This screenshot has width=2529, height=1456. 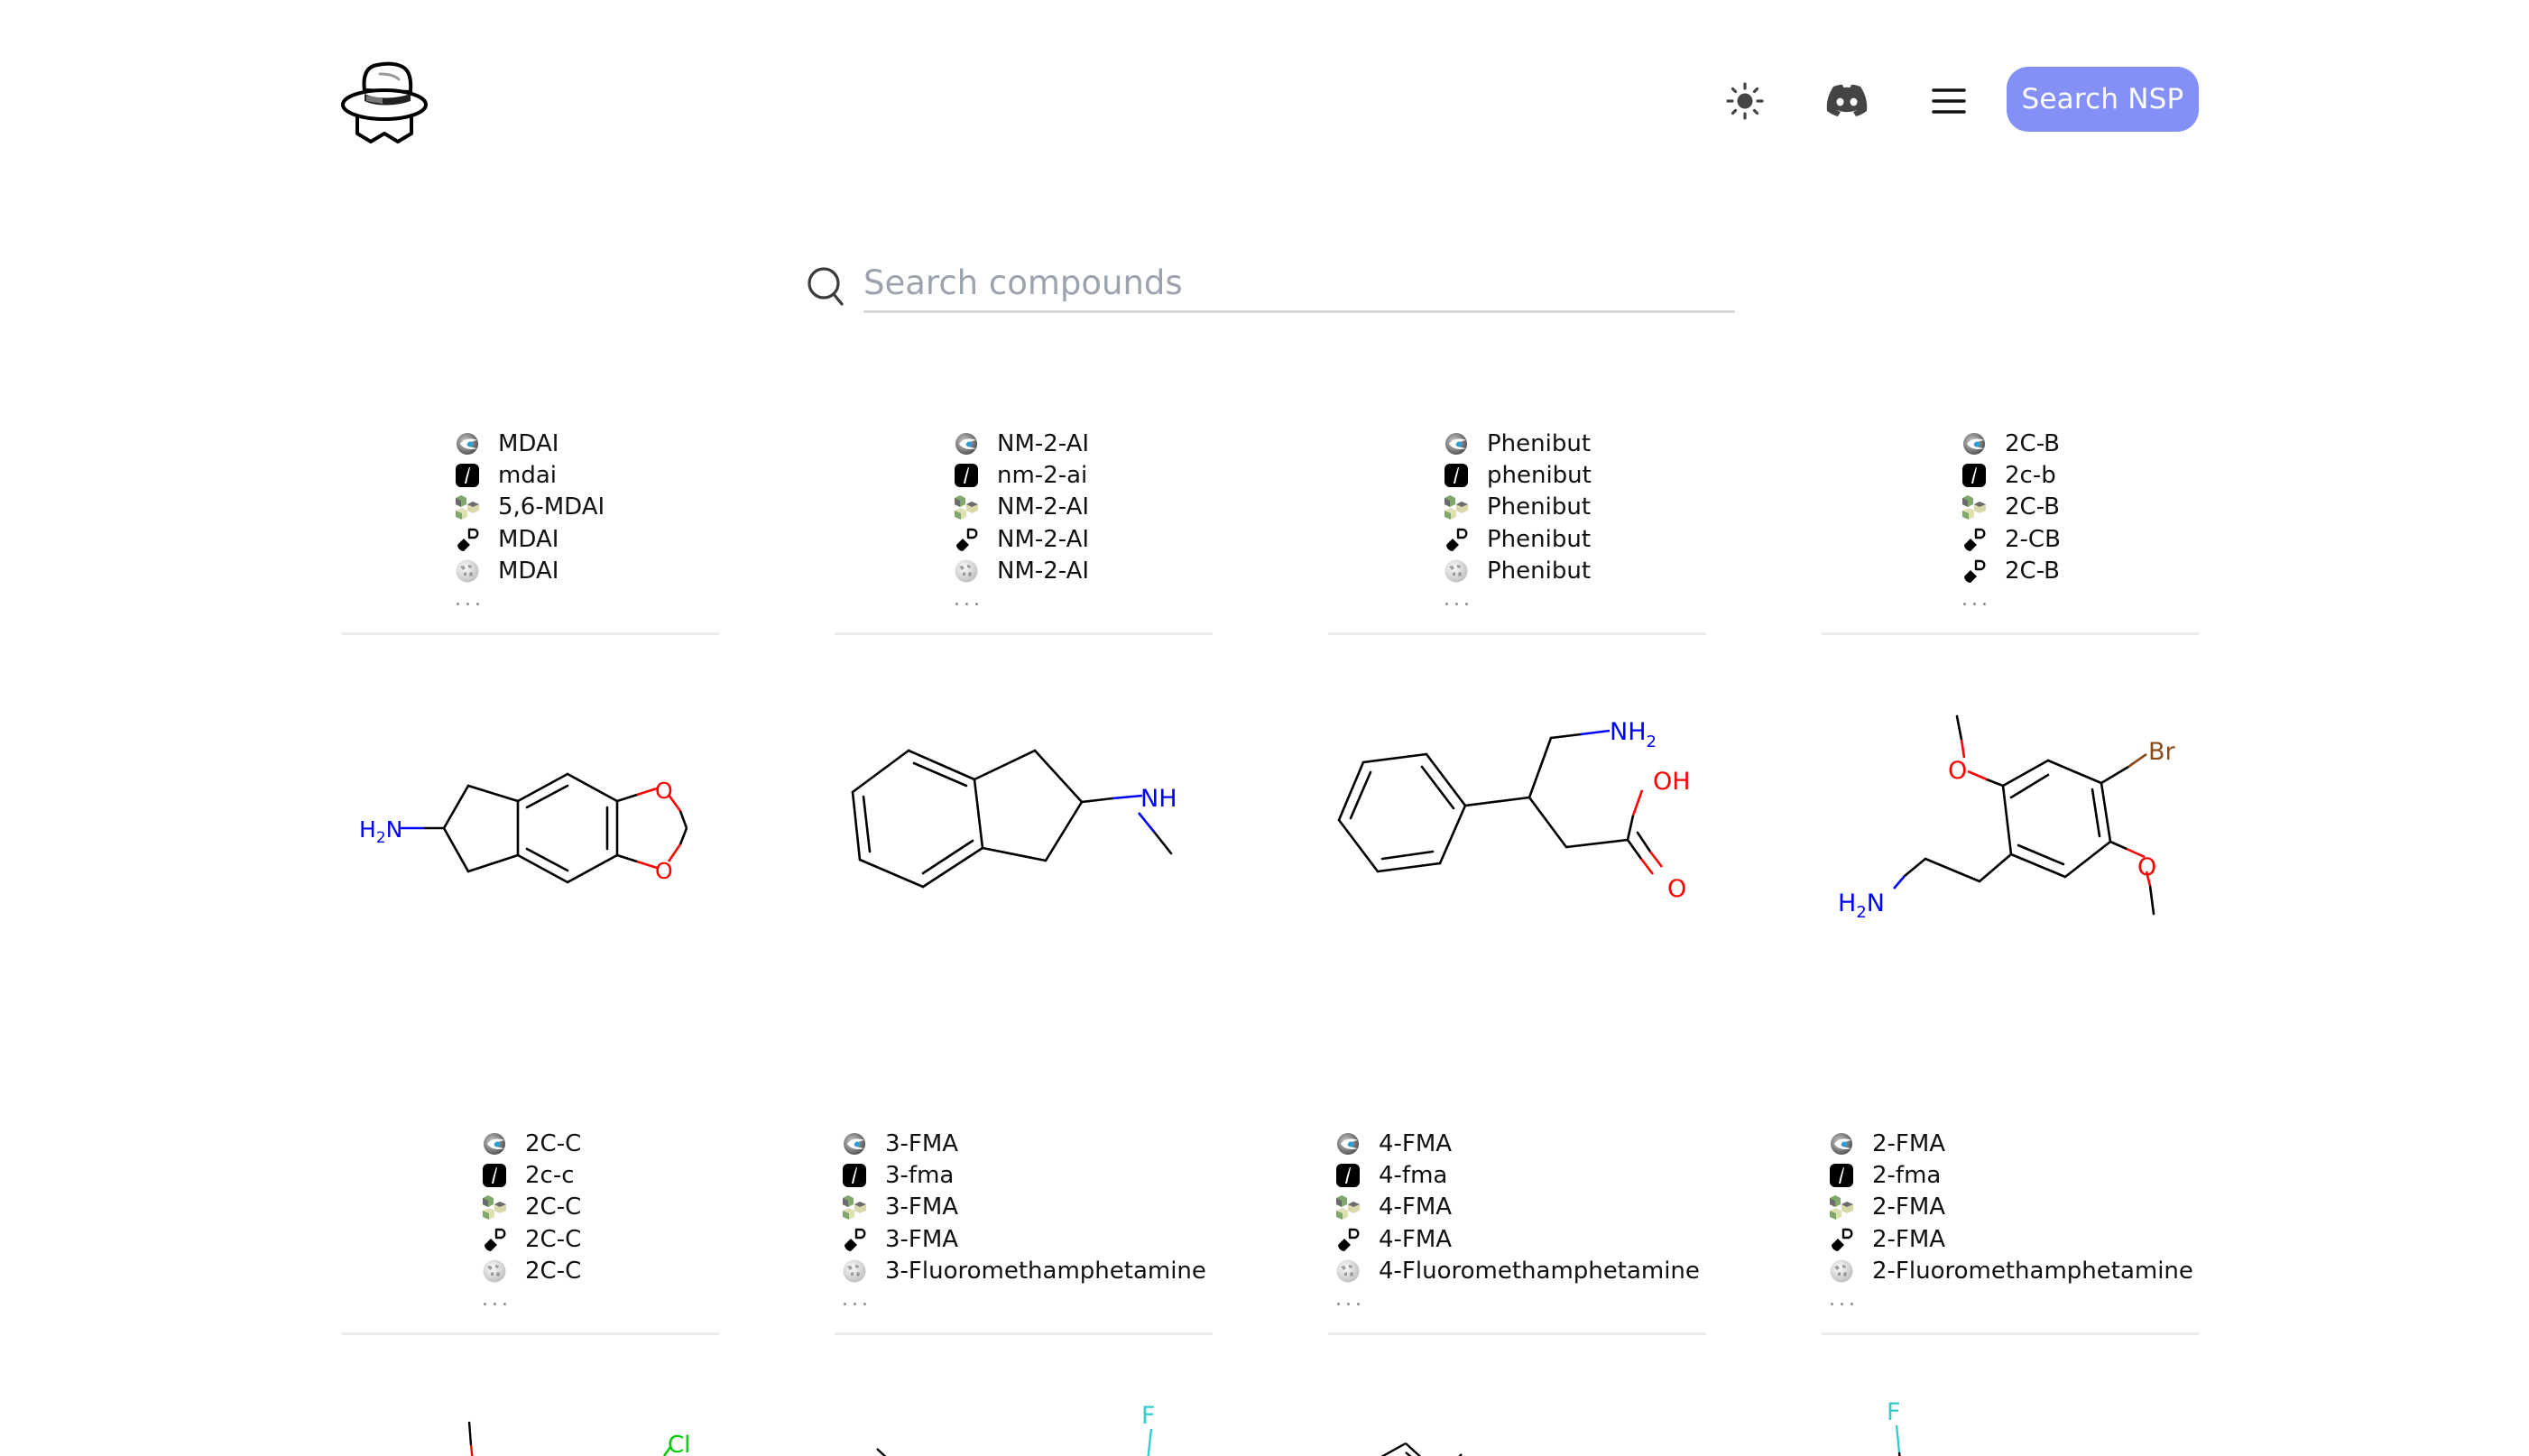 I want to click on name-row: 3-fma, so click(x=1024, y=1175).